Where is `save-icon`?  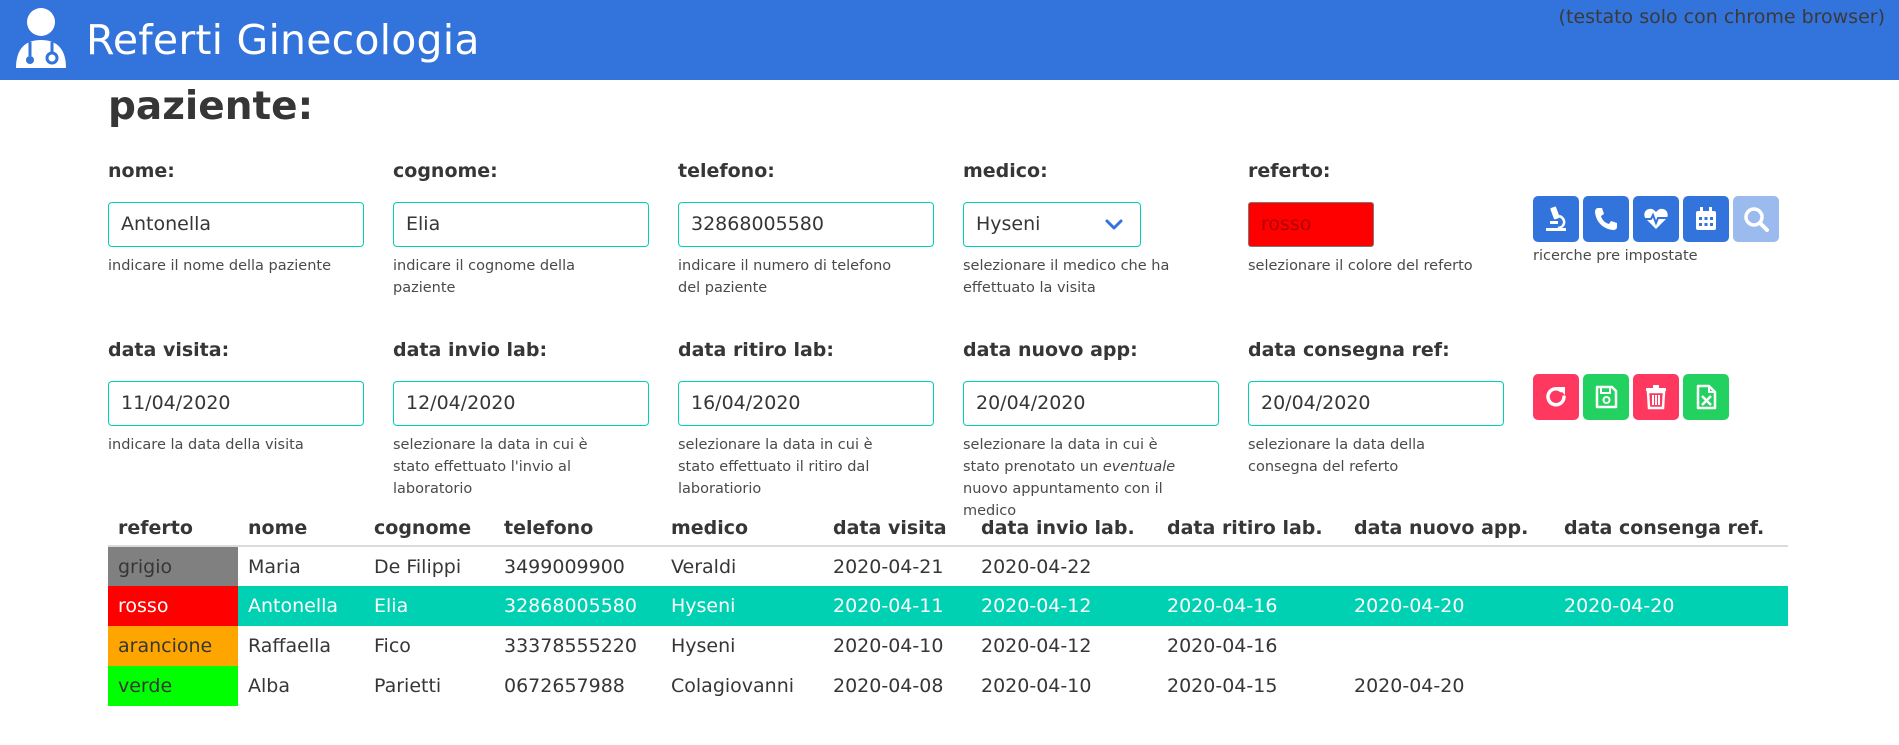
save-icon is located at coordinates (1606, 397).